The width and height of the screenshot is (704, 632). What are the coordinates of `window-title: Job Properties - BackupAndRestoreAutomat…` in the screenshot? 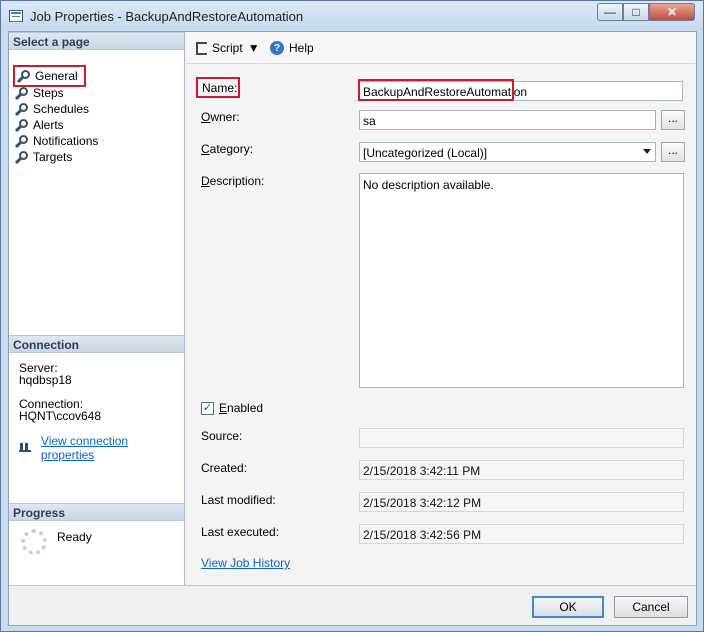 It's located at (167, 16).